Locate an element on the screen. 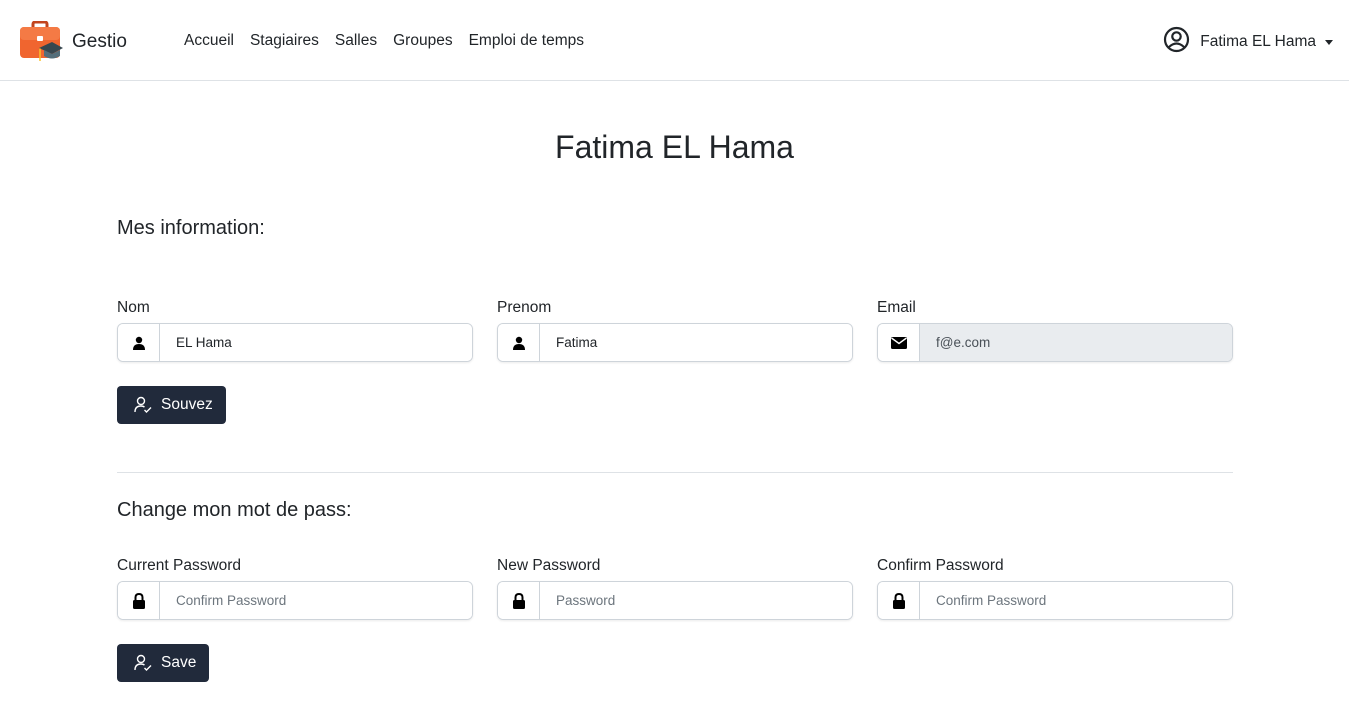 Image resolution: width=1349 pixels, height=706 pixels. brand: Gestio is located at coordinates (73, 41).